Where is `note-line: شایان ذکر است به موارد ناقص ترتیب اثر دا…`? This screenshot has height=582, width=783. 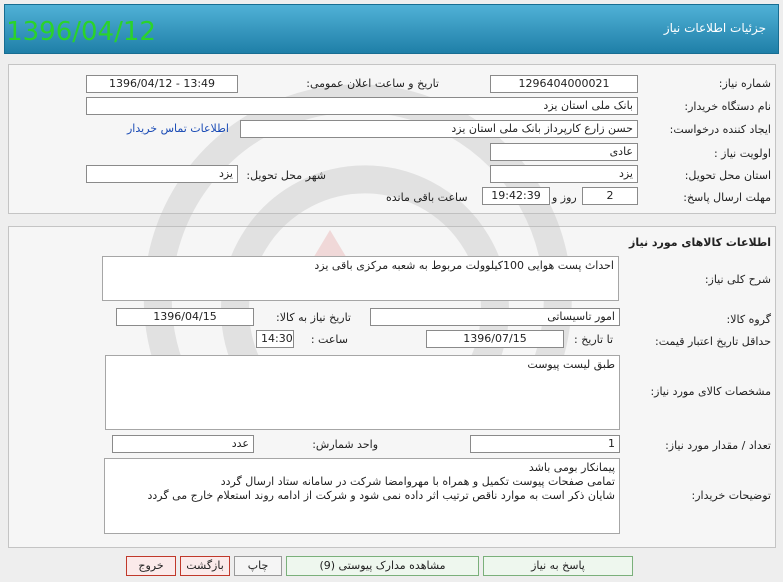
note-line: شایان ذکر است به موارد ناقص ترتیب اثر دا… is located at coordinates (381, 495).